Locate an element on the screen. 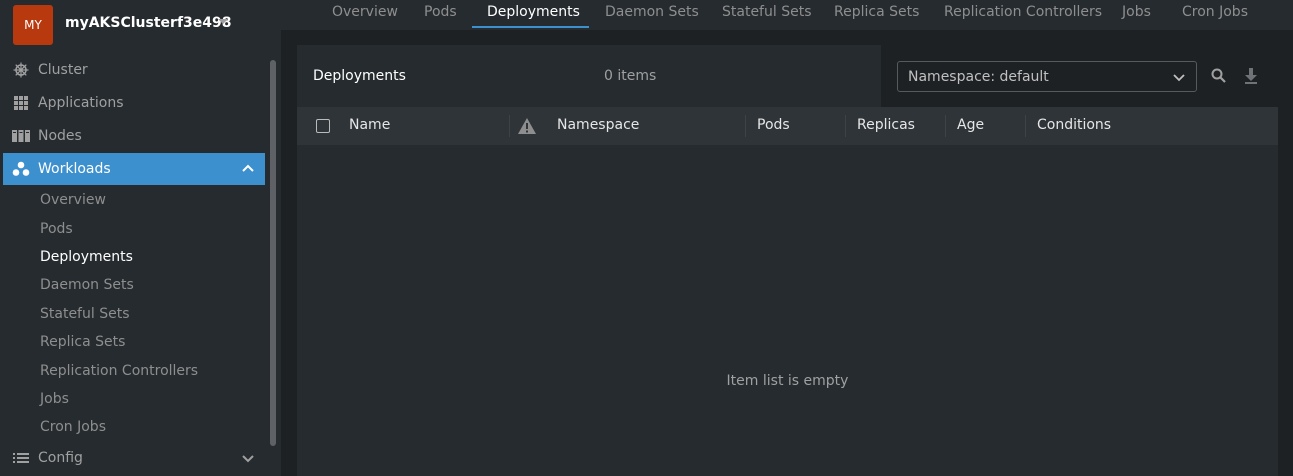  sidebar-item-workloads: Workloads is located at coordinates (134, 169).